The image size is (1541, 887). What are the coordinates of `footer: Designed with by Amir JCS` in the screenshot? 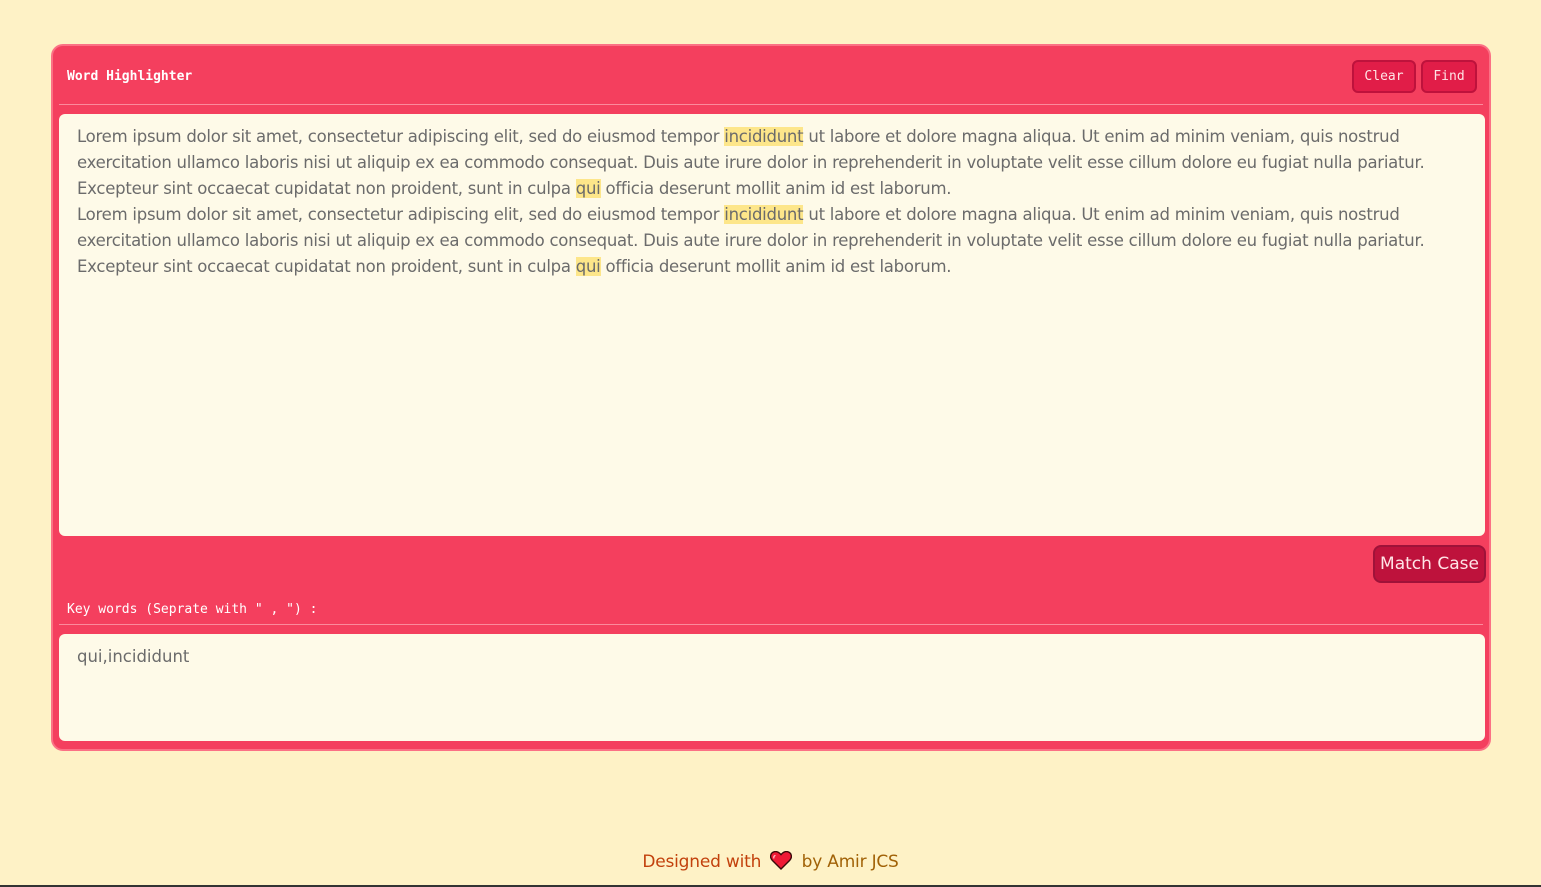 It's located at (770, 862).